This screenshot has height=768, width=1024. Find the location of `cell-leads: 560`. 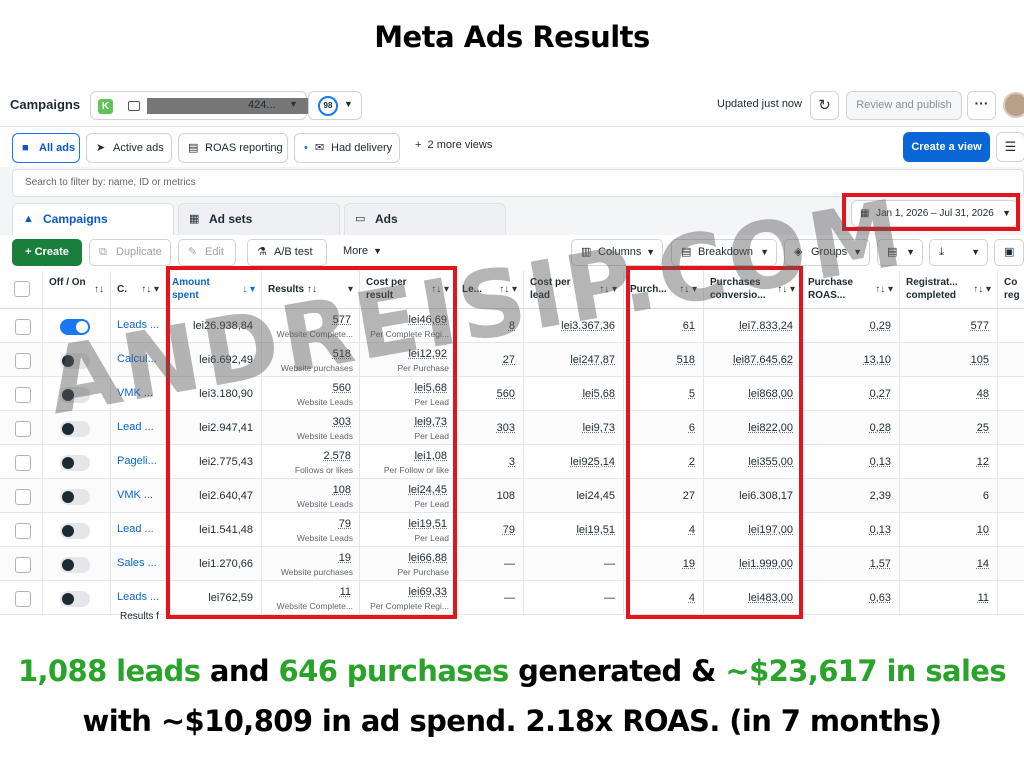

cell-leads: 560 is located at coordinates (490, 394).